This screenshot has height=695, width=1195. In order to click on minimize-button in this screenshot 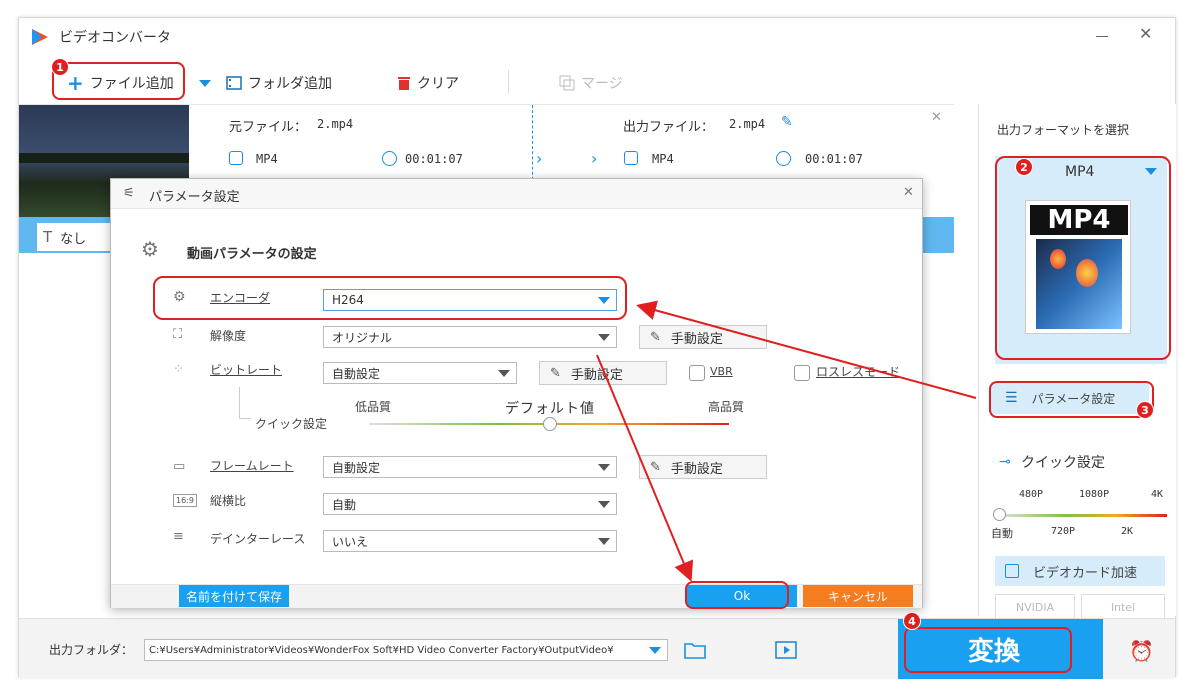, I will do `click(1102, 34)`.